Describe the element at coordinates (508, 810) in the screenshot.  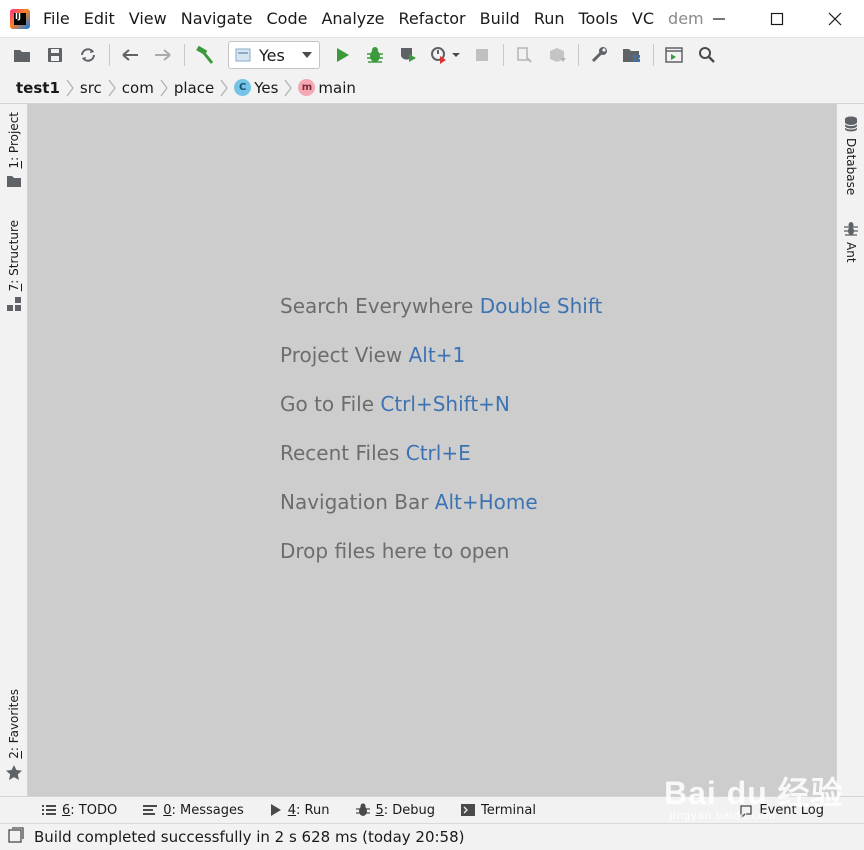
I see `tool-tab-terminal-label: Terminal` at that location.